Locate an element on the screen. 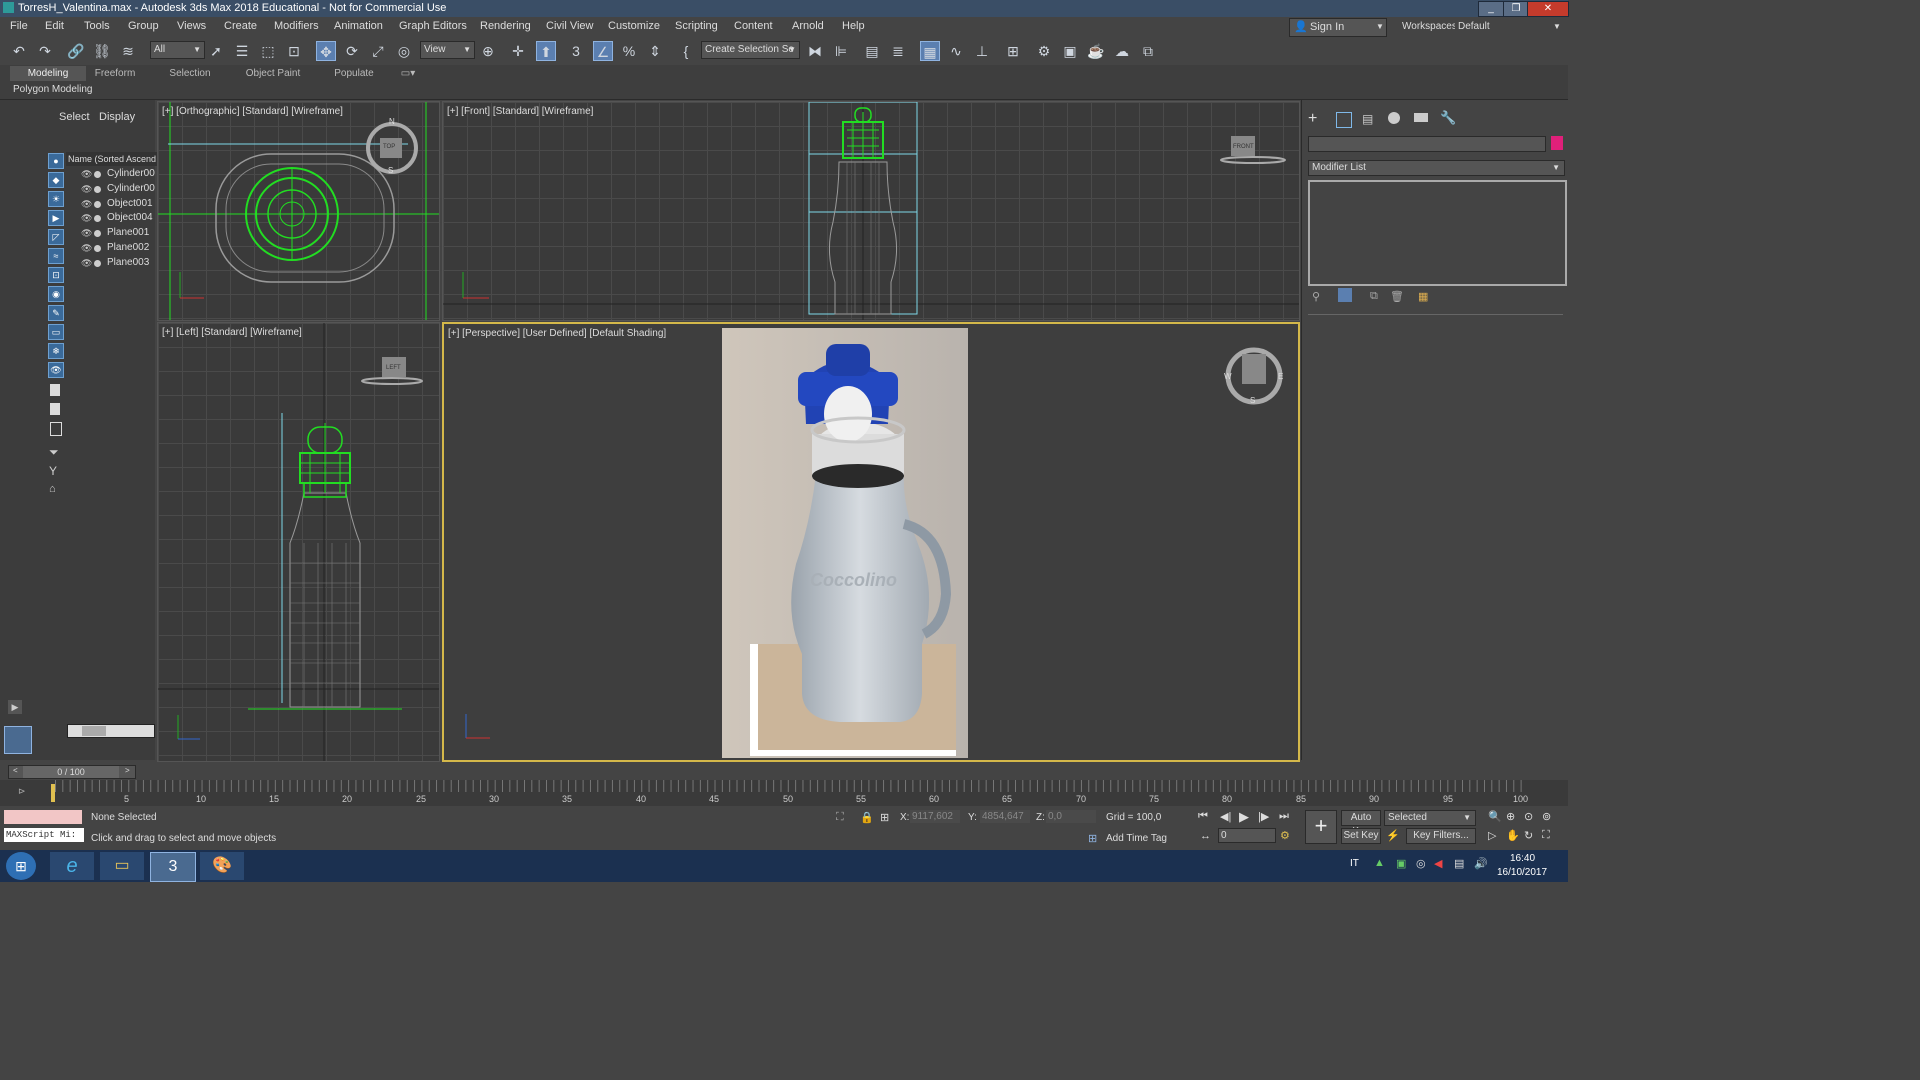 This screenshot has width=1920, height=1080. viewport-label: [+] [Left] [Standard] [Wireframe] is located at coordinates (232, 332).